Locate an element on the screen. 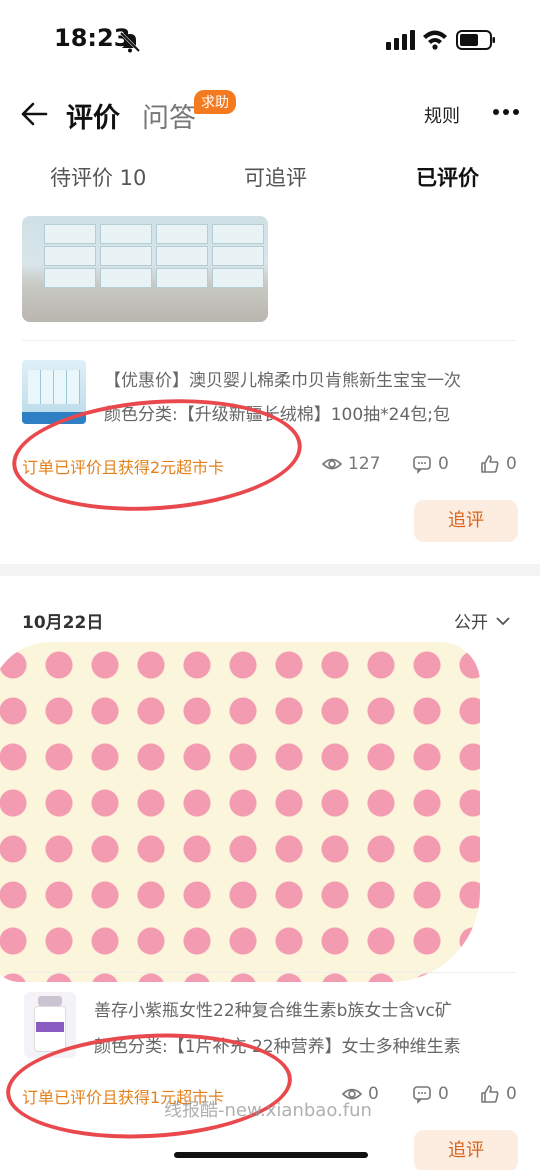  bell-muted-icon is located at coordinates (130, 42).